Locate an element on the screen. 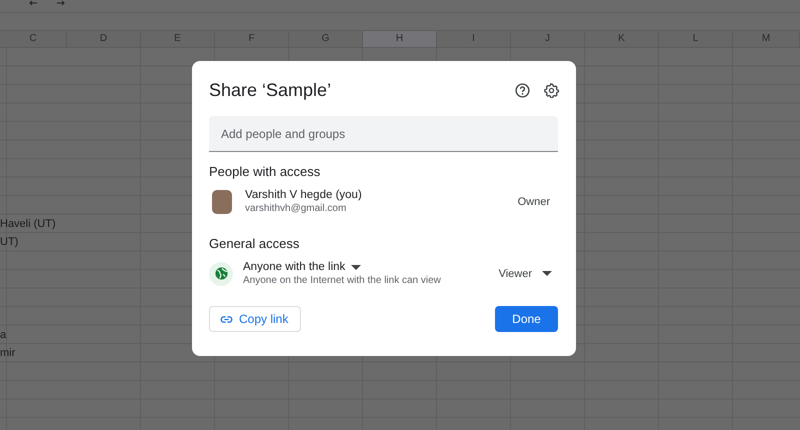  add-people-field: Add people and groups is located at coordinates (383, 134).